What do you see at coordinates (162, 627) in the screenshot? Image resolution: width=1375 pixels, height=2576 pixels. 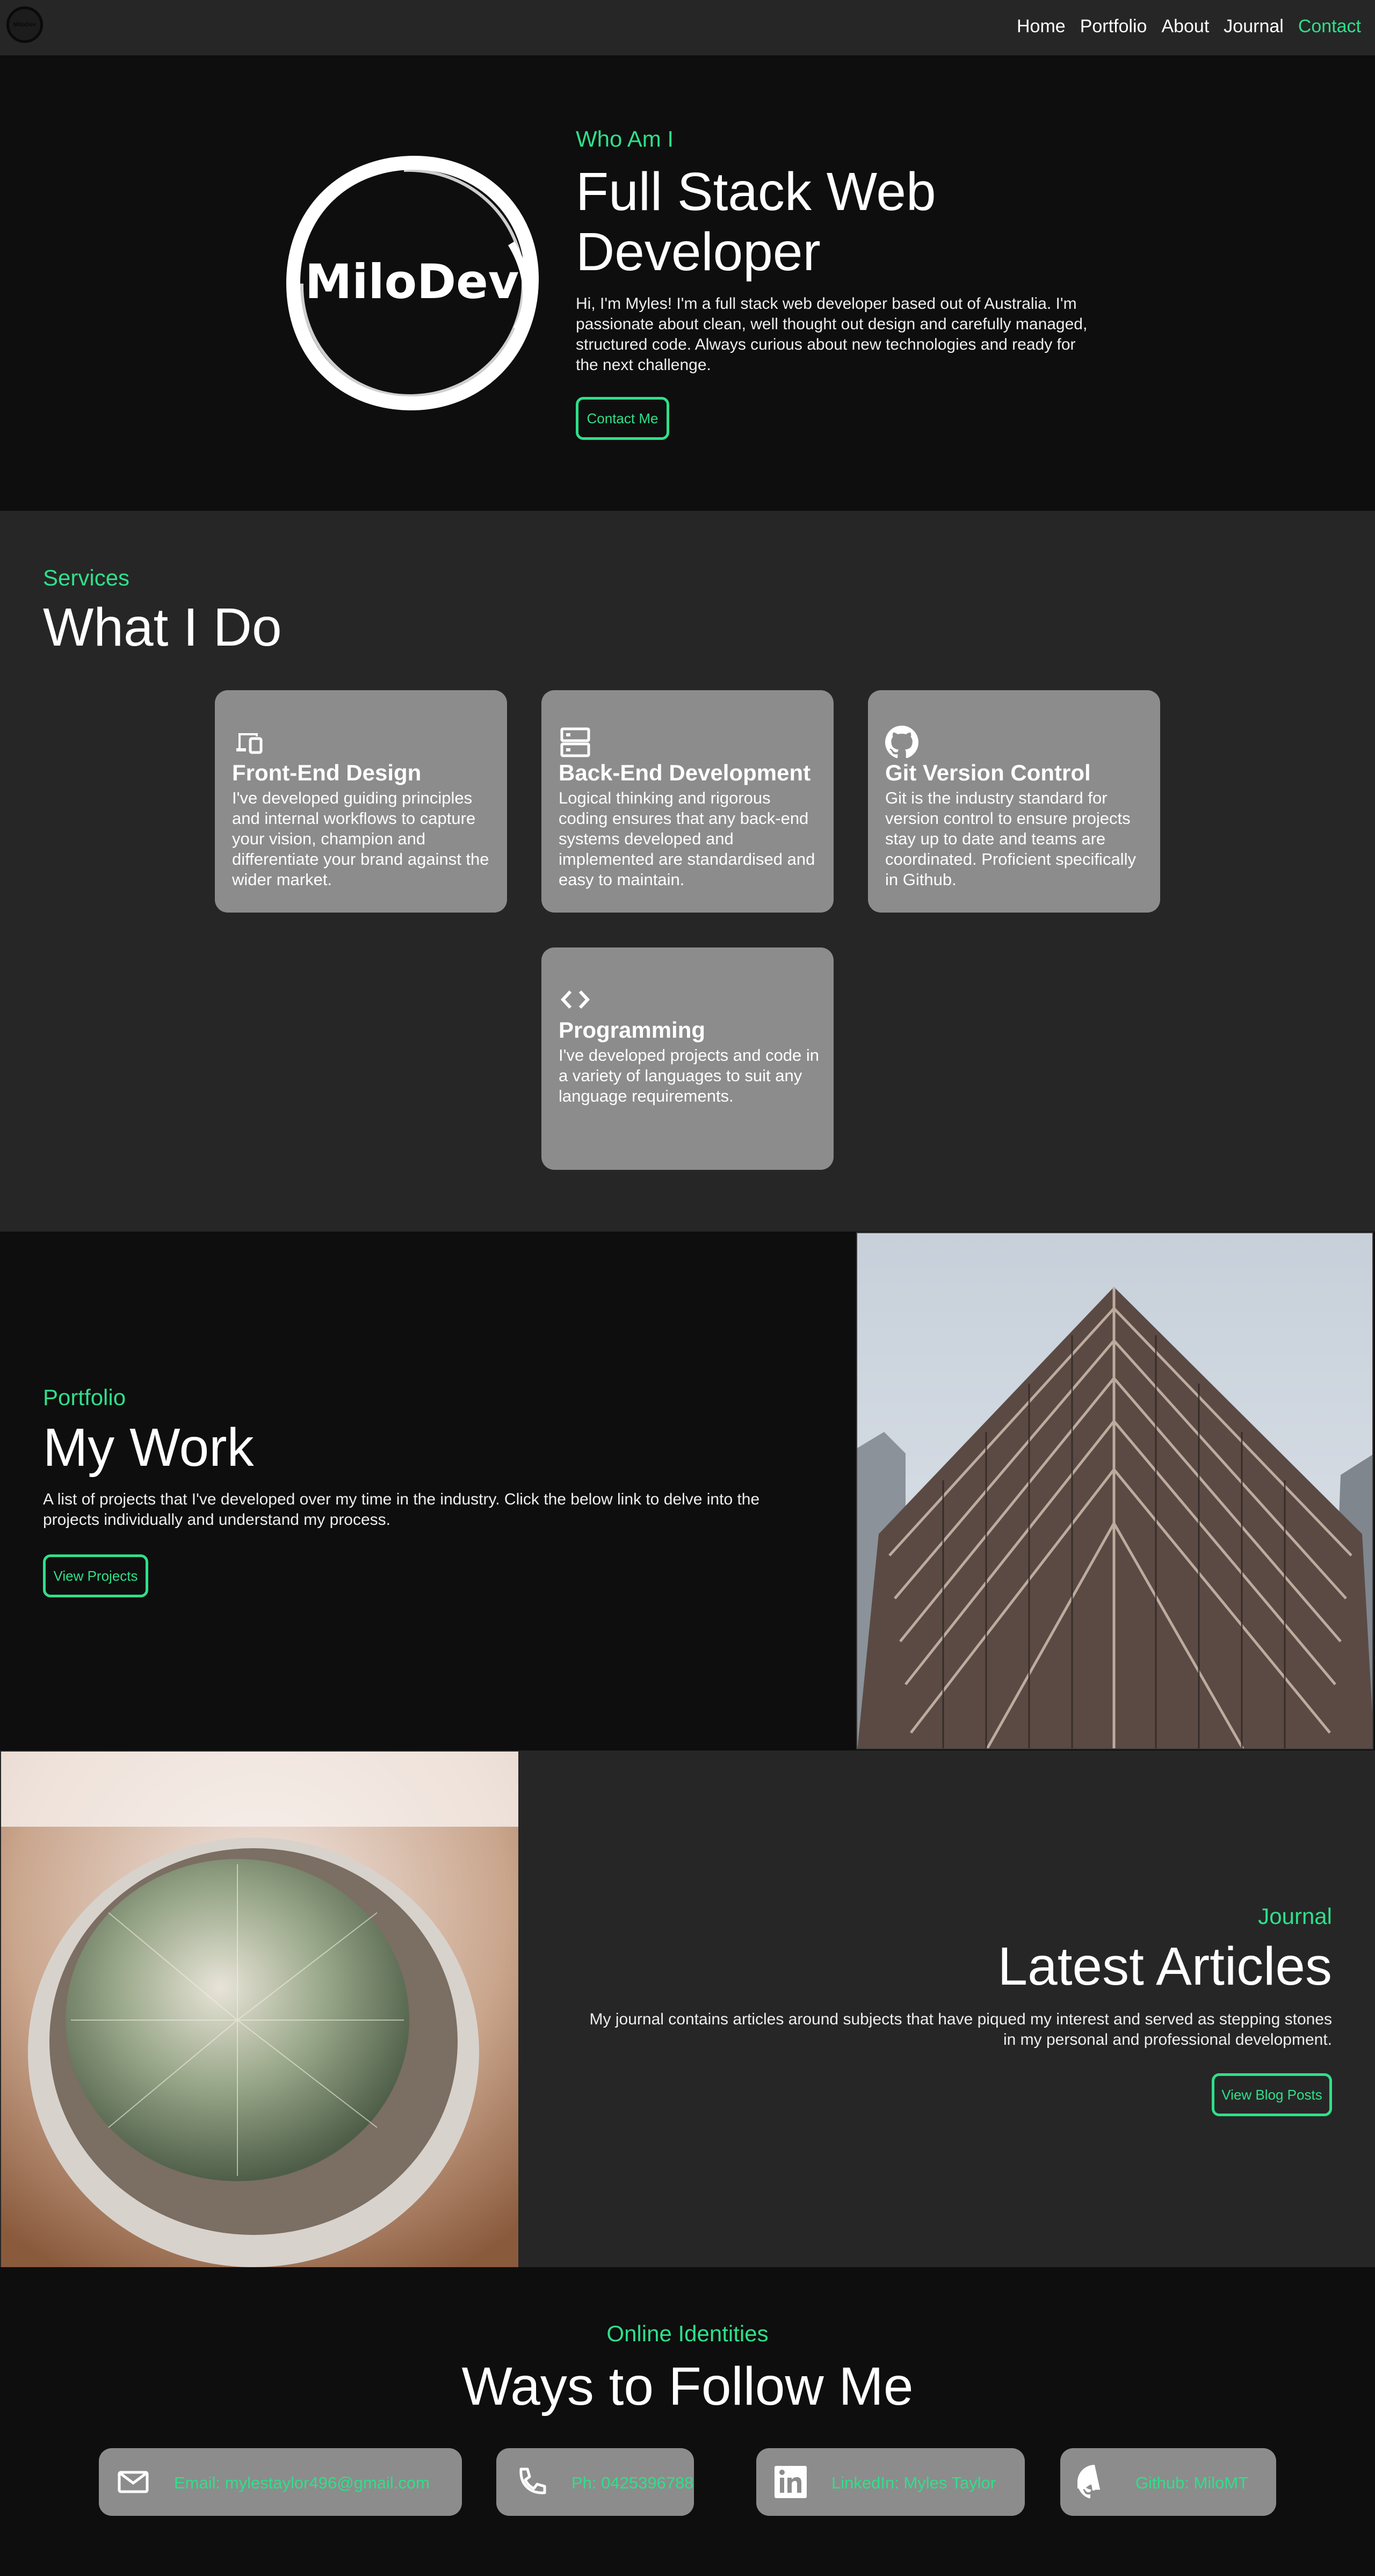 I see `services-title: What I Do` at bounding box center [162, 627].